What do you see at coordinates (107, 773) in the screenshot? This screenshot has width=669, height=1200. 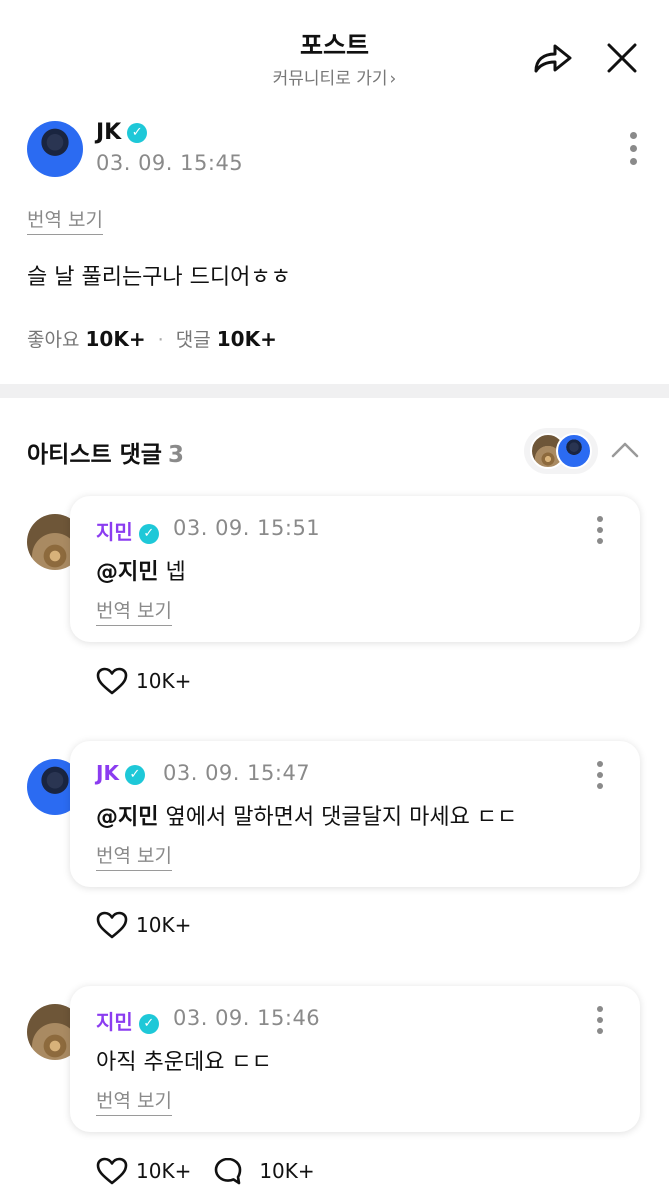 I see `comment-author-label: JK` at bounding box center [107, 773].